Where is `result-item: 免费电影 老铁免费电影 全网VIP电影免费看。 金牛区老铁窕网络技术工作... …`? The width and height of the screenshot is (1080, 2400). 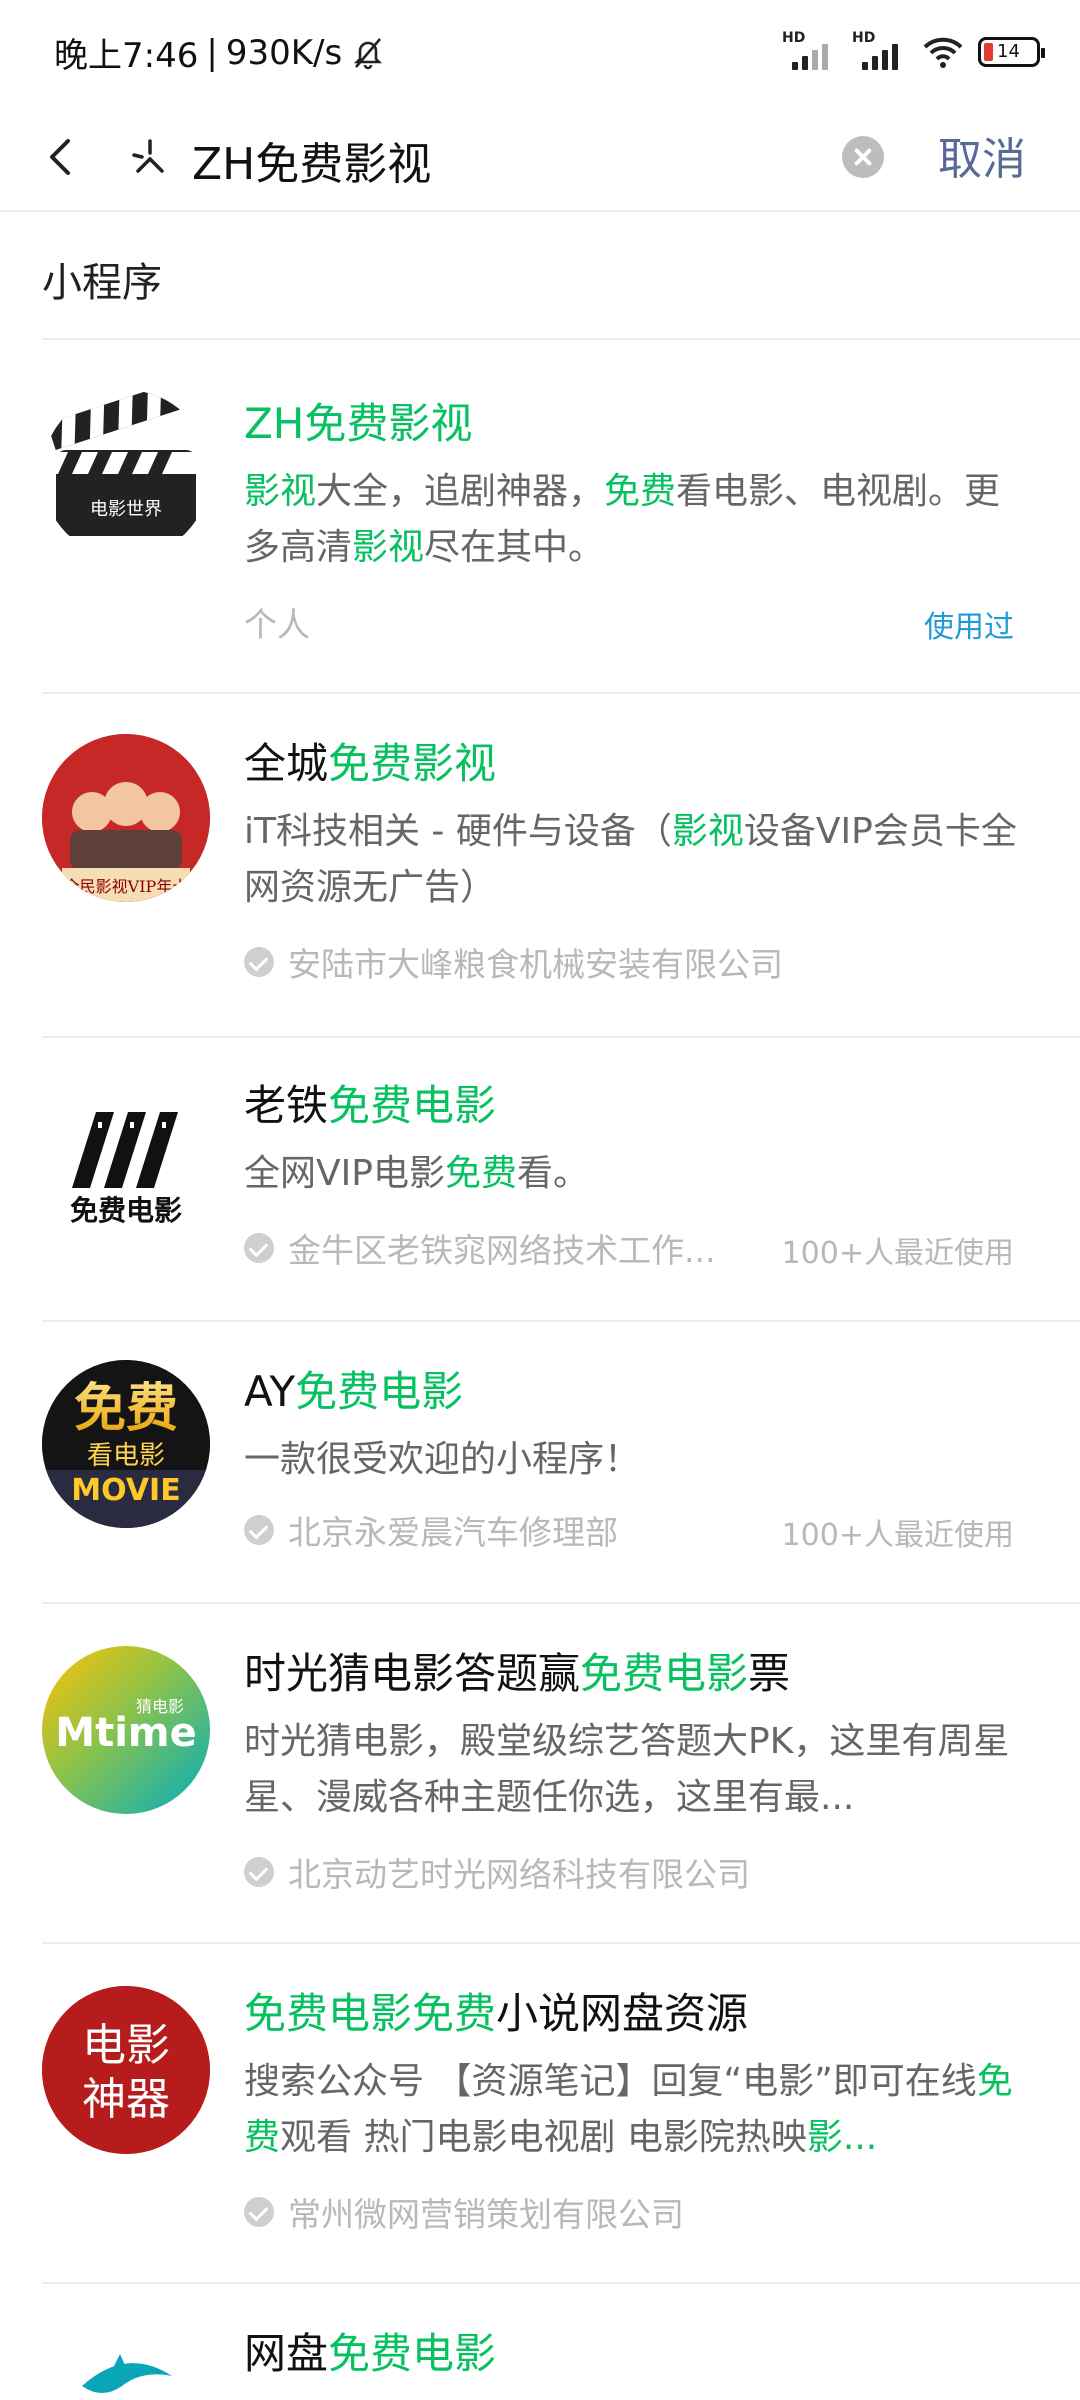 result-item: 免费电影 老铁免费电影 全网VIP电影免费看。 金牛区老铁窕网络技术工作... … is located at coordinates (540, 1179).